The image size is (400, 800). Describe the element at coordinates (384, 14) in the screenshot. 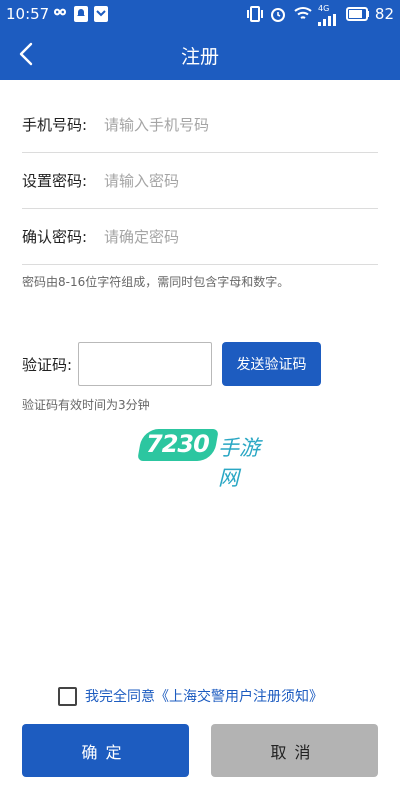

I see `battery-level: 82` at that location.